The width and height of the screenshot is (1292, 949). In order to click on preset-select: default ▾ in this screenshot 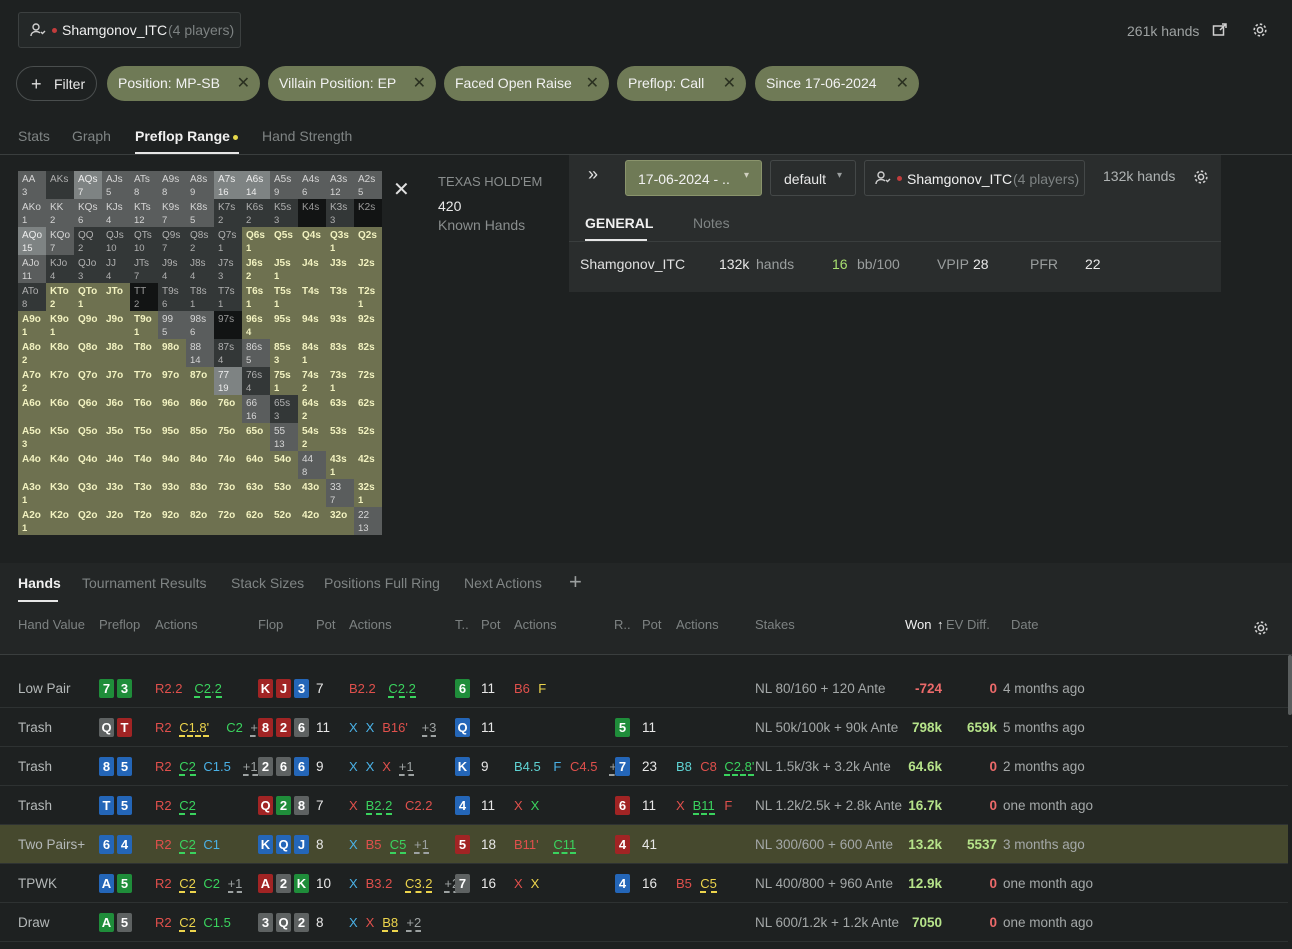, I will do `click(813, 178)`.